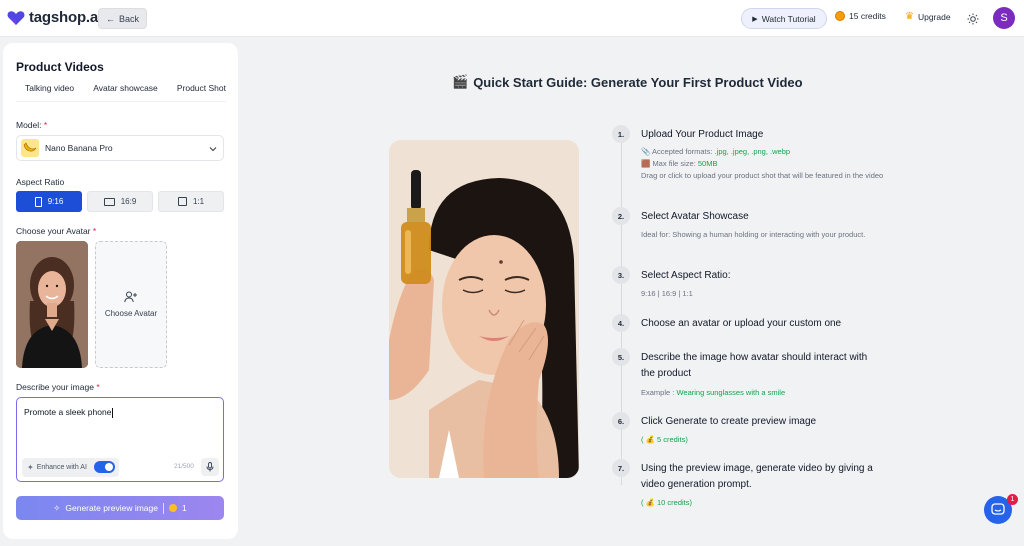 Image resolution: width=1024 pixels, height=546 pixels. What do you see at coordinates (110, 18) in the screenshot?
I see `arrow-left-icon: ←` at bounding box center [110, 18].